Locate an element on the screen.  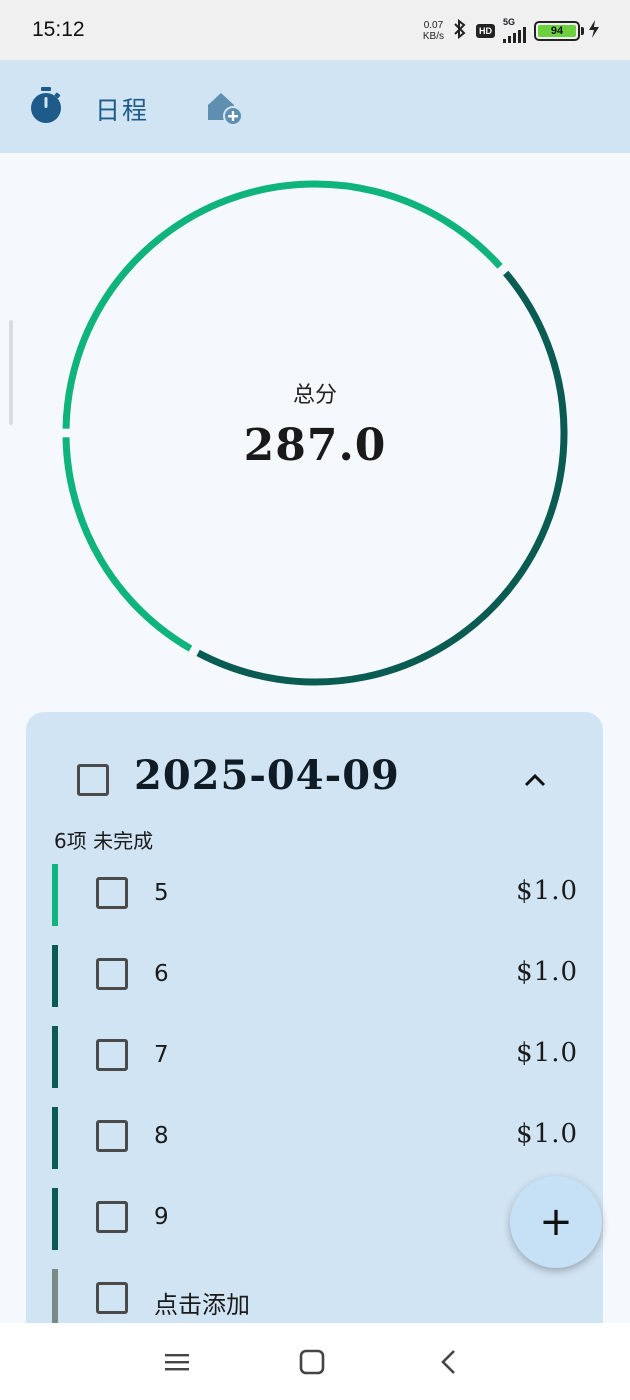
battery-icon: 94 is located at coordinates (559, 30).